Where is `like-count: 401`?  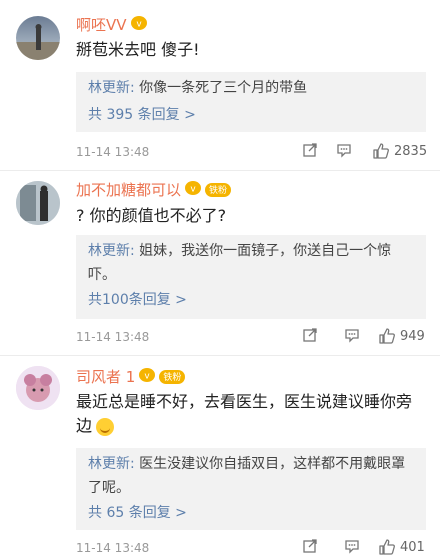 like-count: 401 is located at coordinates (412, 547).